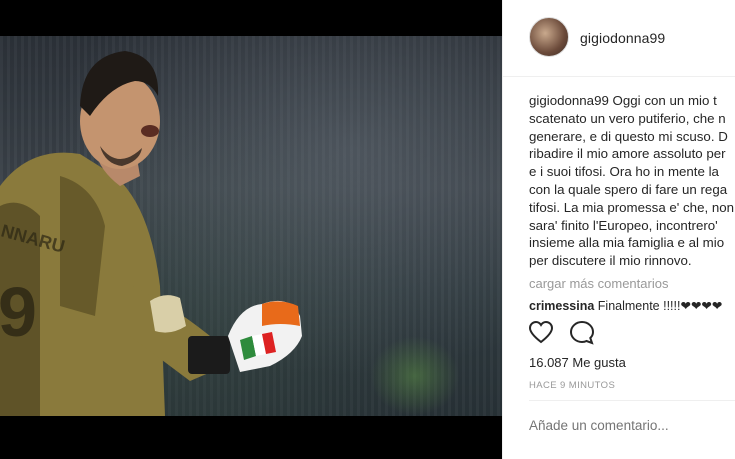  Describe the element at coordinates (628, 136) in the screenshot. I see `caption-line-3: generare, e di questo mi scuso. D` at that location.